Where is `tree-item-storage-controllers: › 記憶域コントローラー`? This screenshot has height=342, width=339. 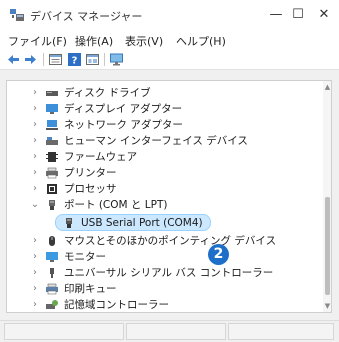 tree-item-storage-controllers: › 記憶域コントローラー is located at coordinates (162, 304).